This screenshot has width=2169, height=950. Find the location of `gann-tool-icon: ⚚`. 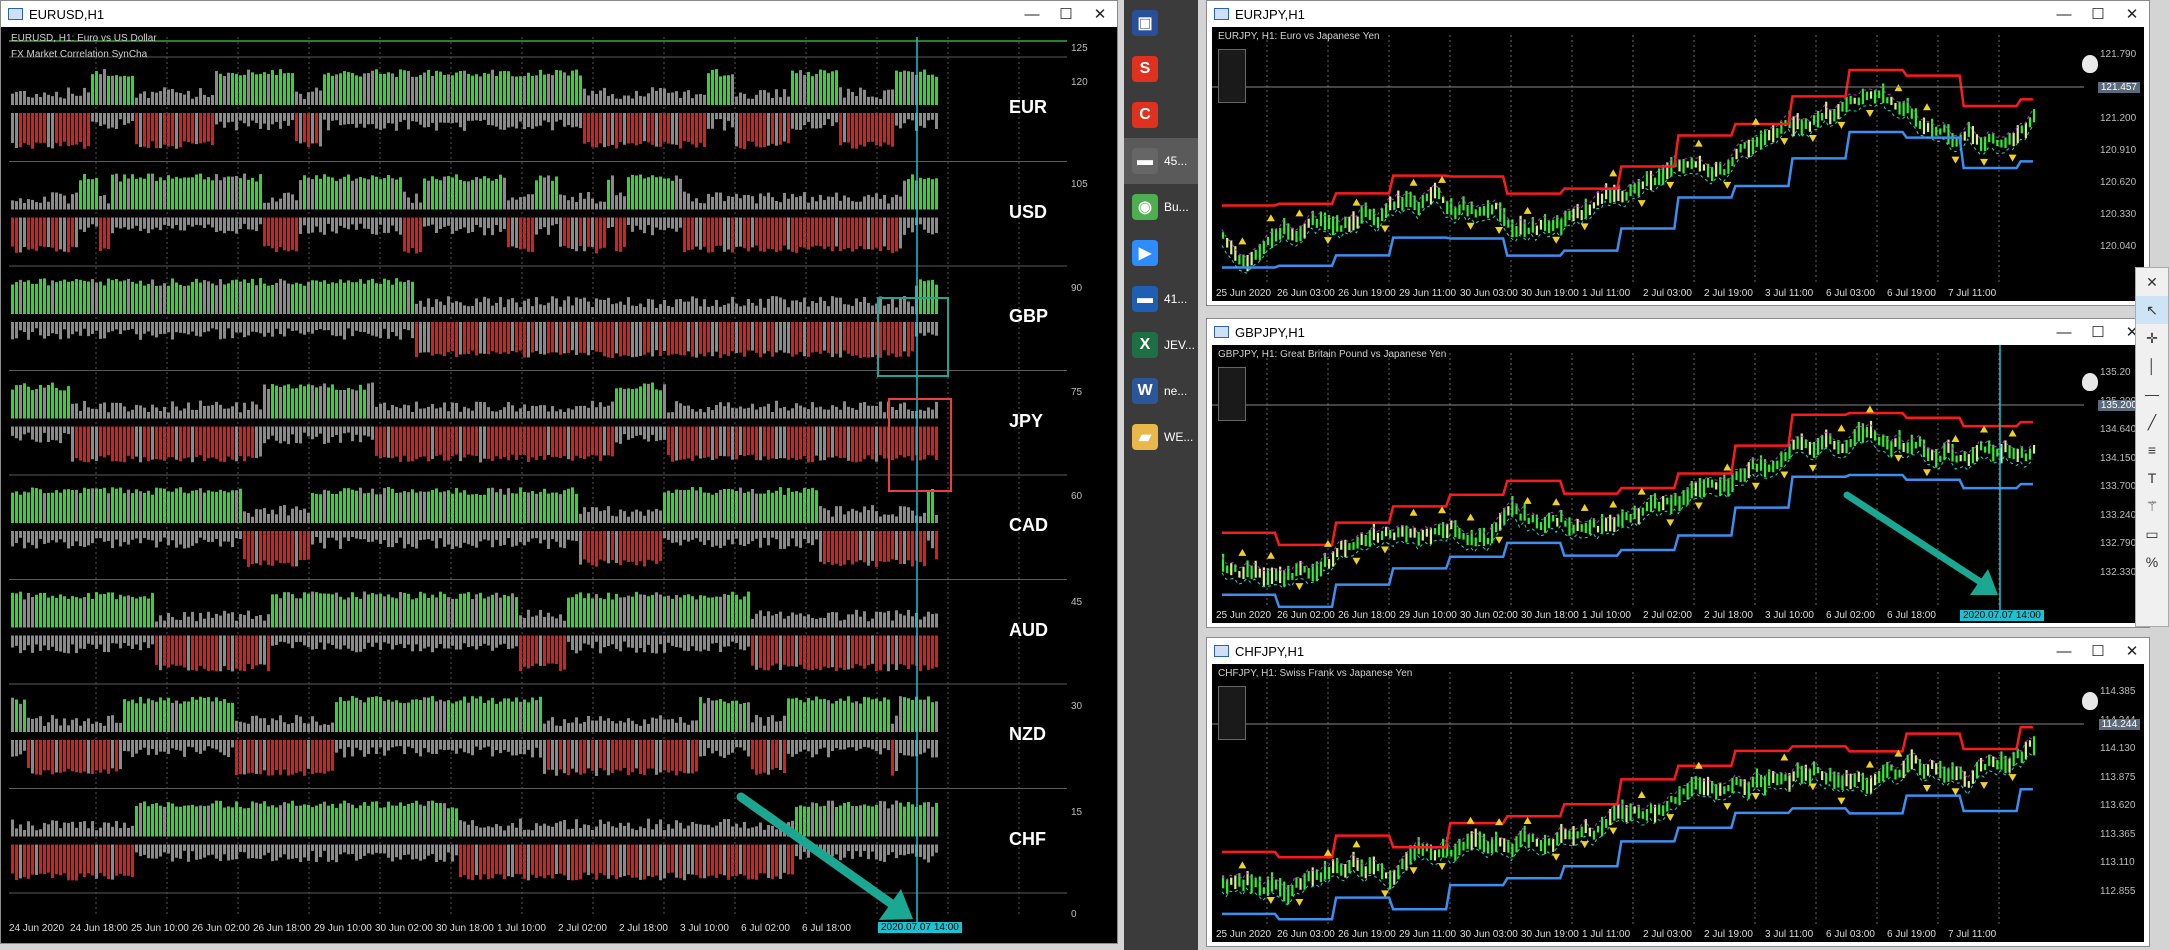

gann-tool-icon: ⚚ is located at coordinates (2152, 506).